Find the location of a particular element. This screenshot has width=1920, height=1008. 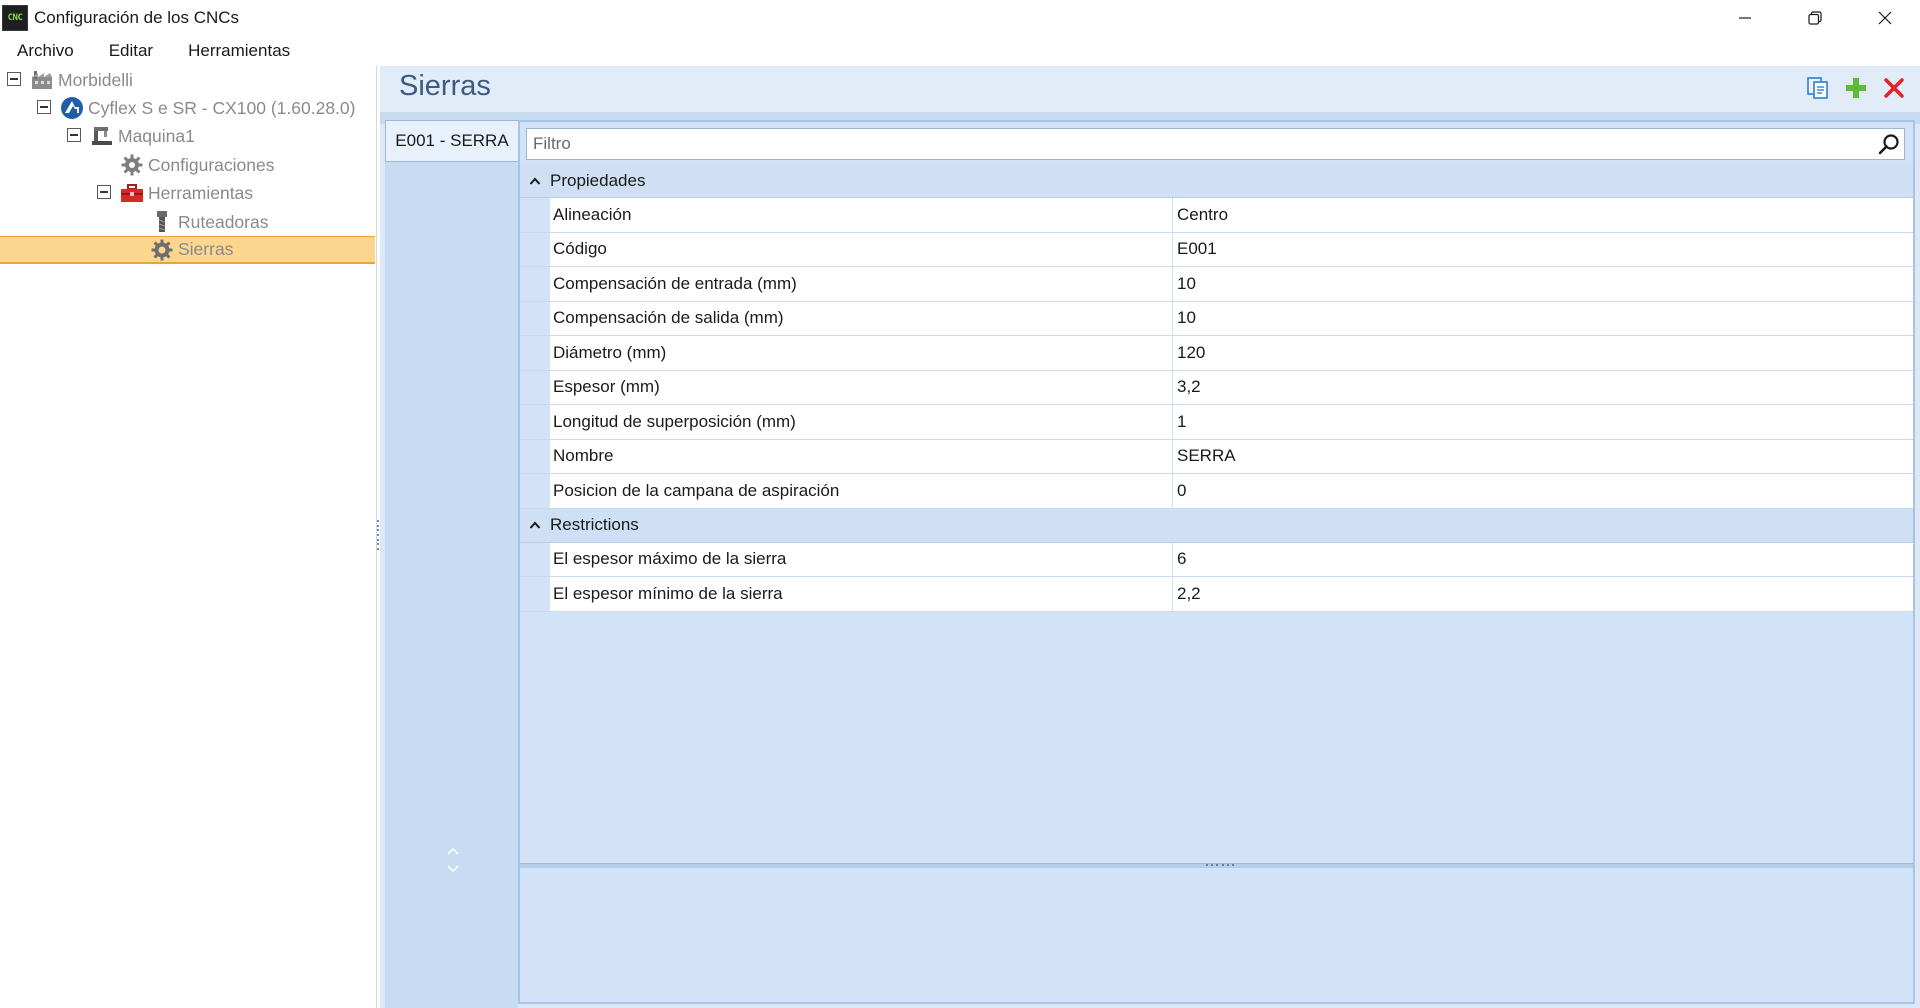

tree-node-morbidelli: Morbidelli is located at coordinates (81, 80).